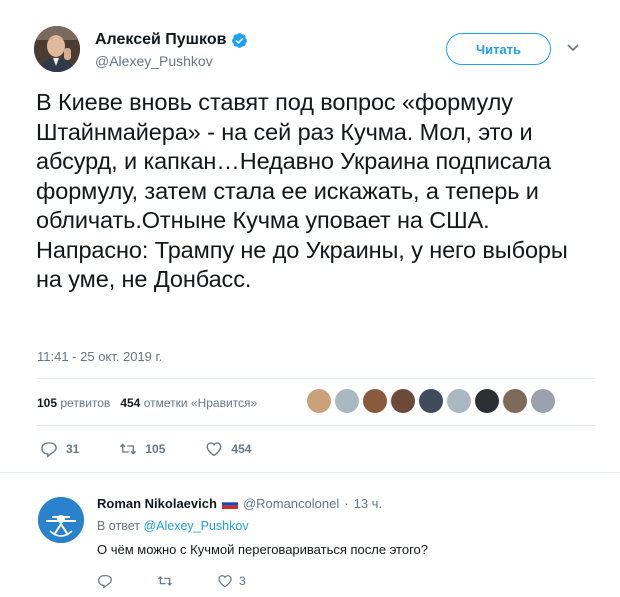 Image resolution: width=620 pixels, height=597 pixels. What do you see at coordinates (85, 403) in the screenshot?
I see `retweets-label: ретвитов` at bounding box center [85, 403].